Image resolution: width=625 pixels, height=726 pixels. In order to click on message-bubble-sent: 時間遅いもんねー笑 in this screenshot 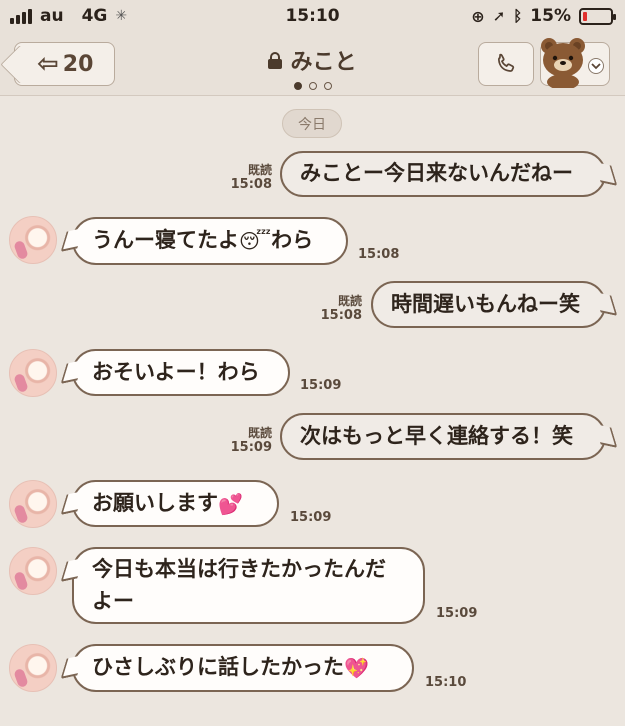, I will do `click(488, 304)`.